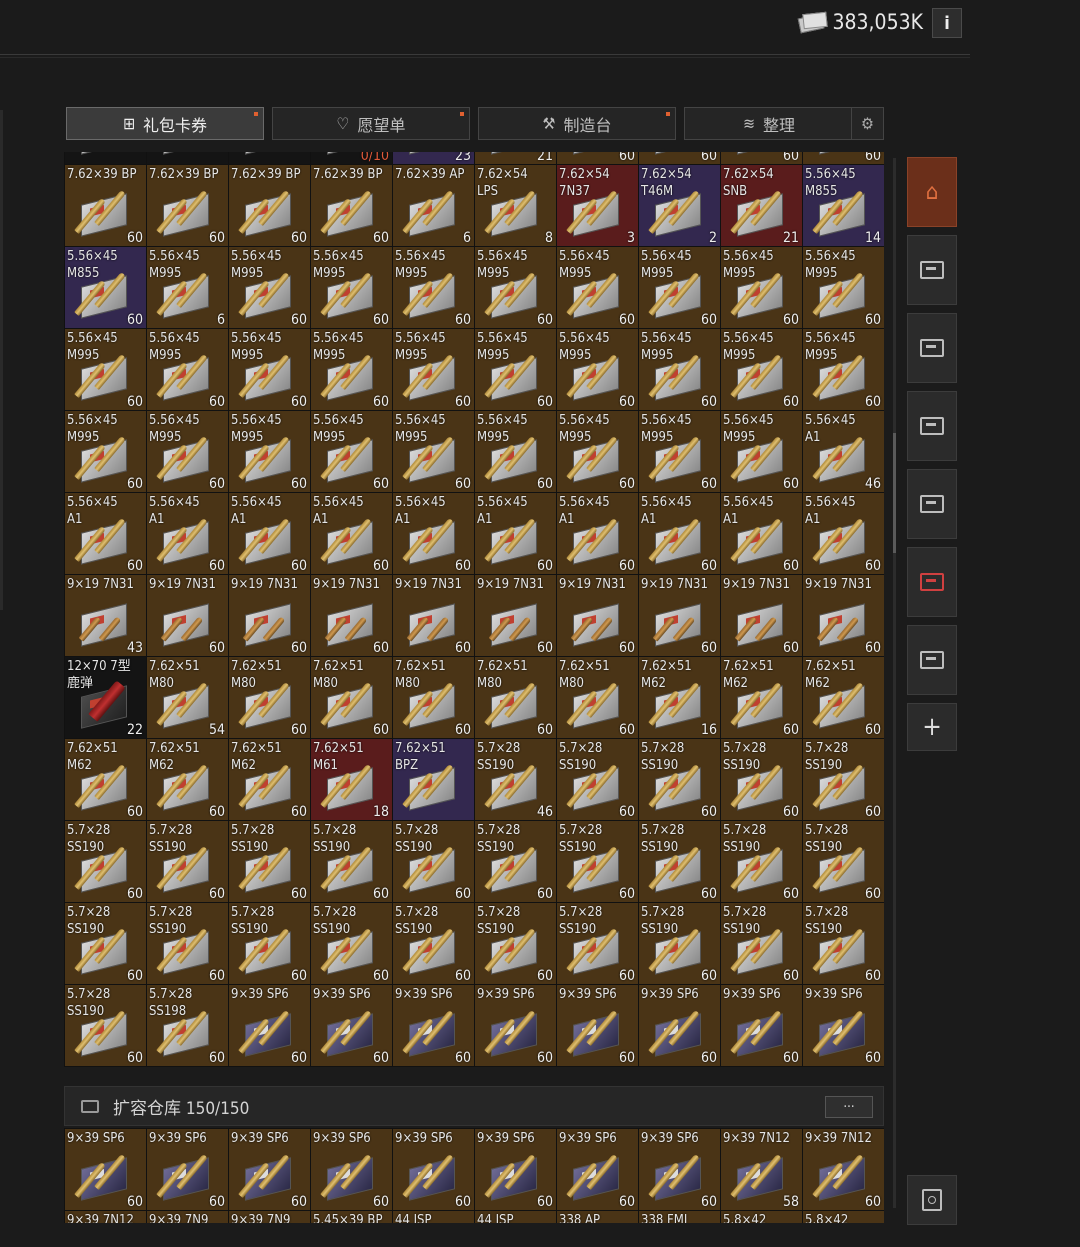 The height and width of the screenshot is (1247, 1080). What do you see at coordinates (187, 1025) in the screenshot?
I see `ammo-slot: 5.7×28 SS198 60` at bounding box center [187, 1025].